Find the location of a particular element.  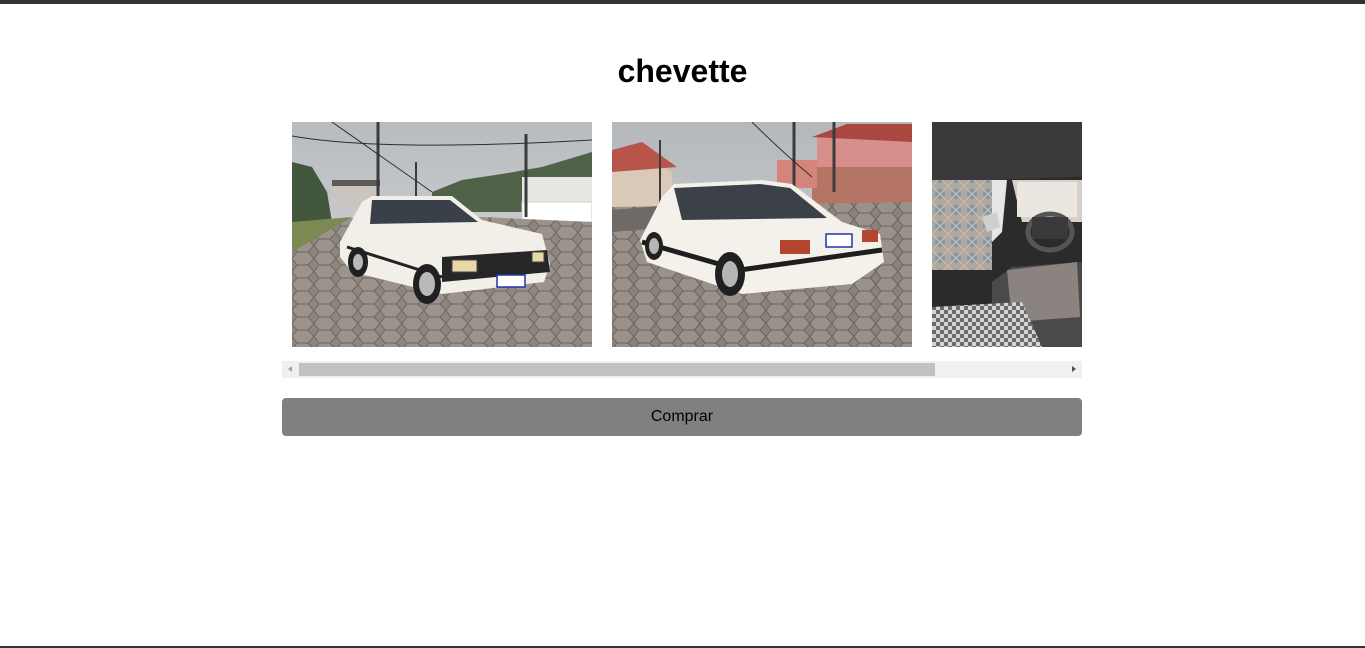

buy-button: Comprar is located at coordinates (682, 417).